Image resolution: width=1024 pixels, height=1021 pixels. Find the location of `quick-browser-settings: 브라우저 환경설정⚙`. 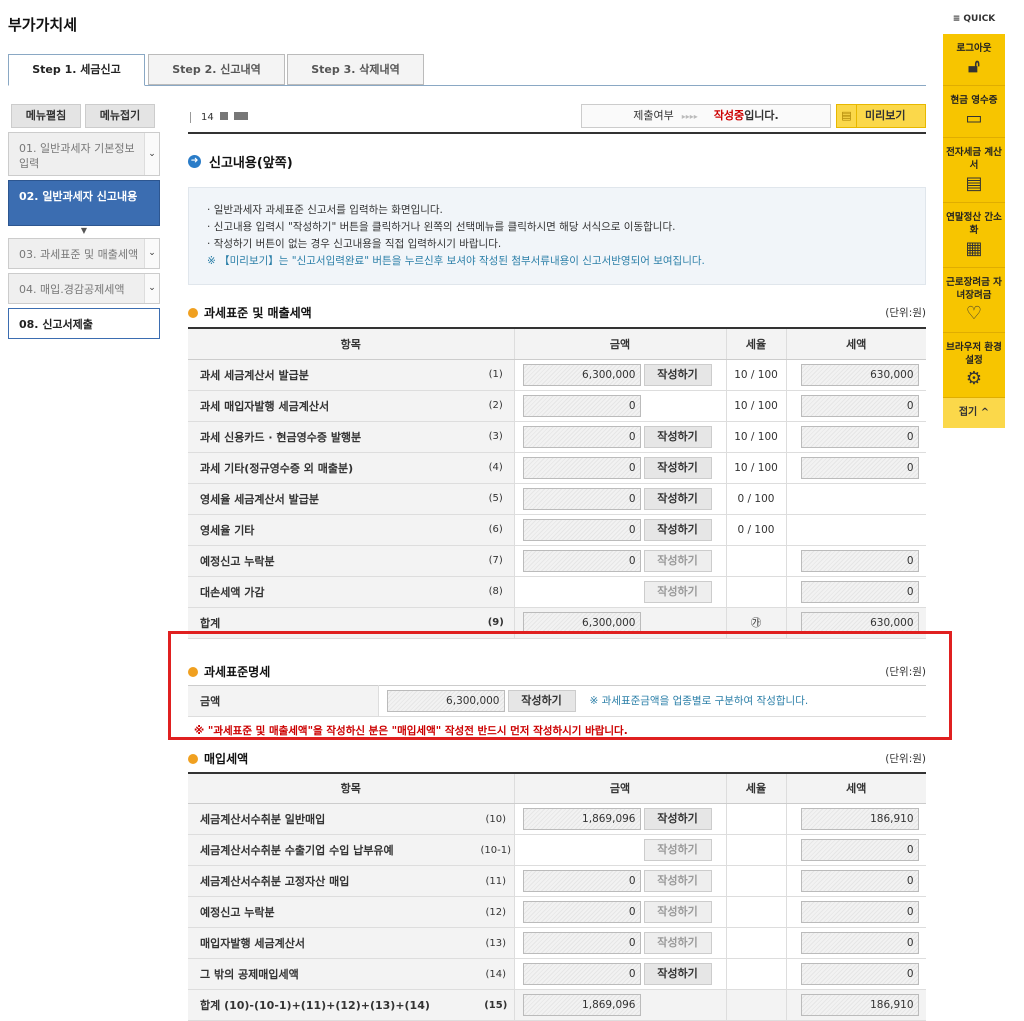

quick-browser-settings: 브라우저 환경설정⚙ is located at coordinates (974, 365).